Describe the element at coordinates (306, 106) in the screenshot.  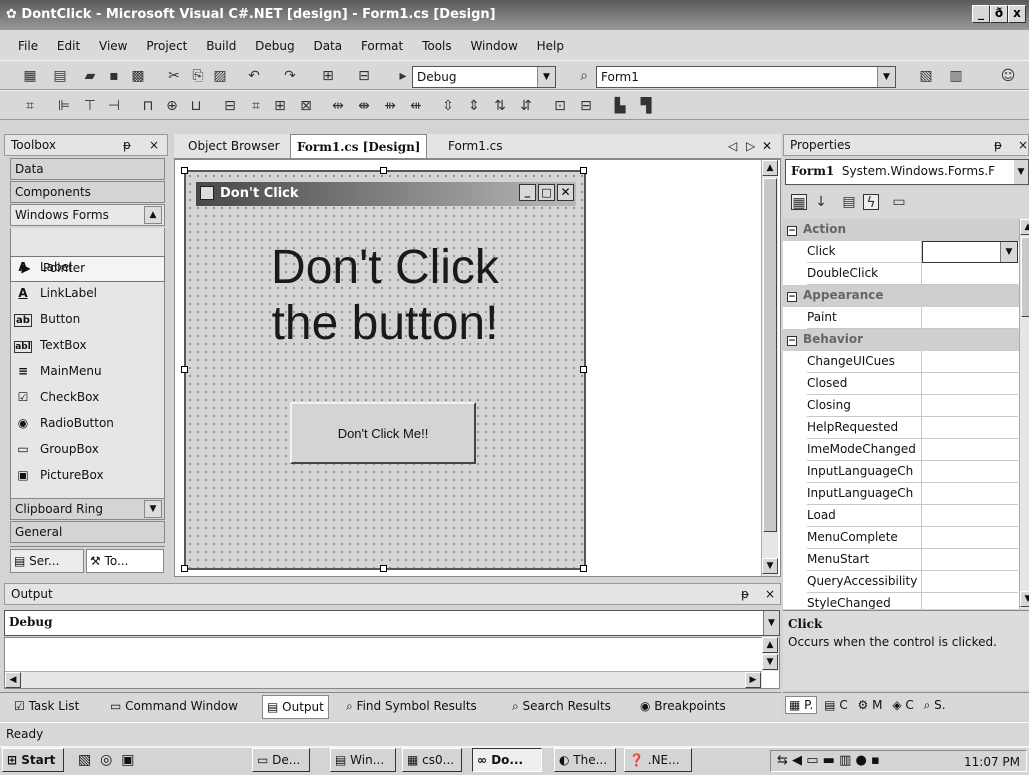
I see `make-same-size-icon: ⊠` at that location.